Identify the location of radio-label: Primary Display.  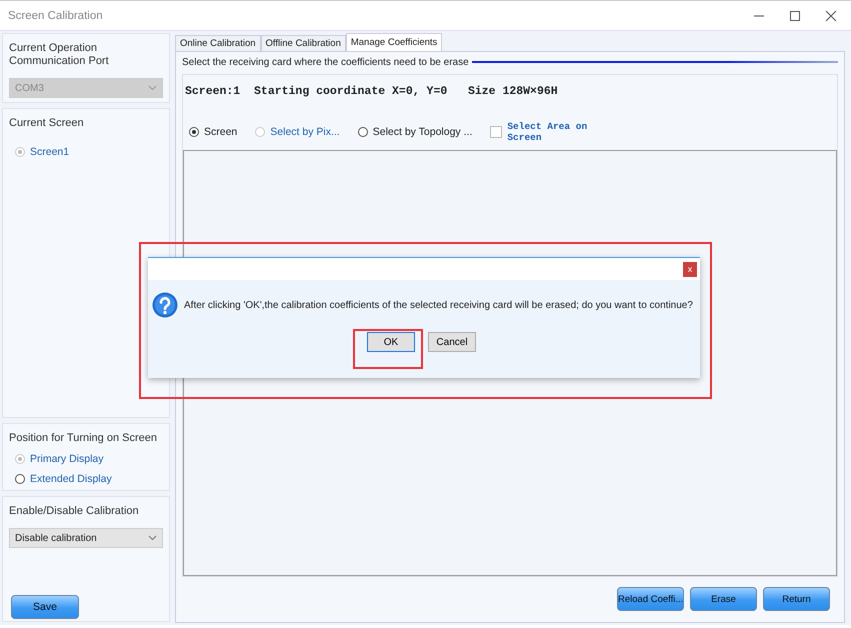
(67, 459).